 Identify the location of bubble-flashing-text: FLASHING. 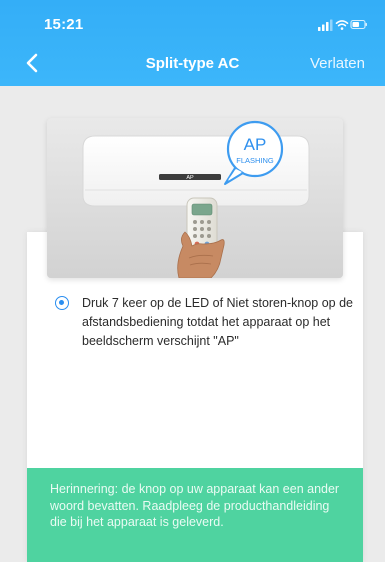
(255, 160).